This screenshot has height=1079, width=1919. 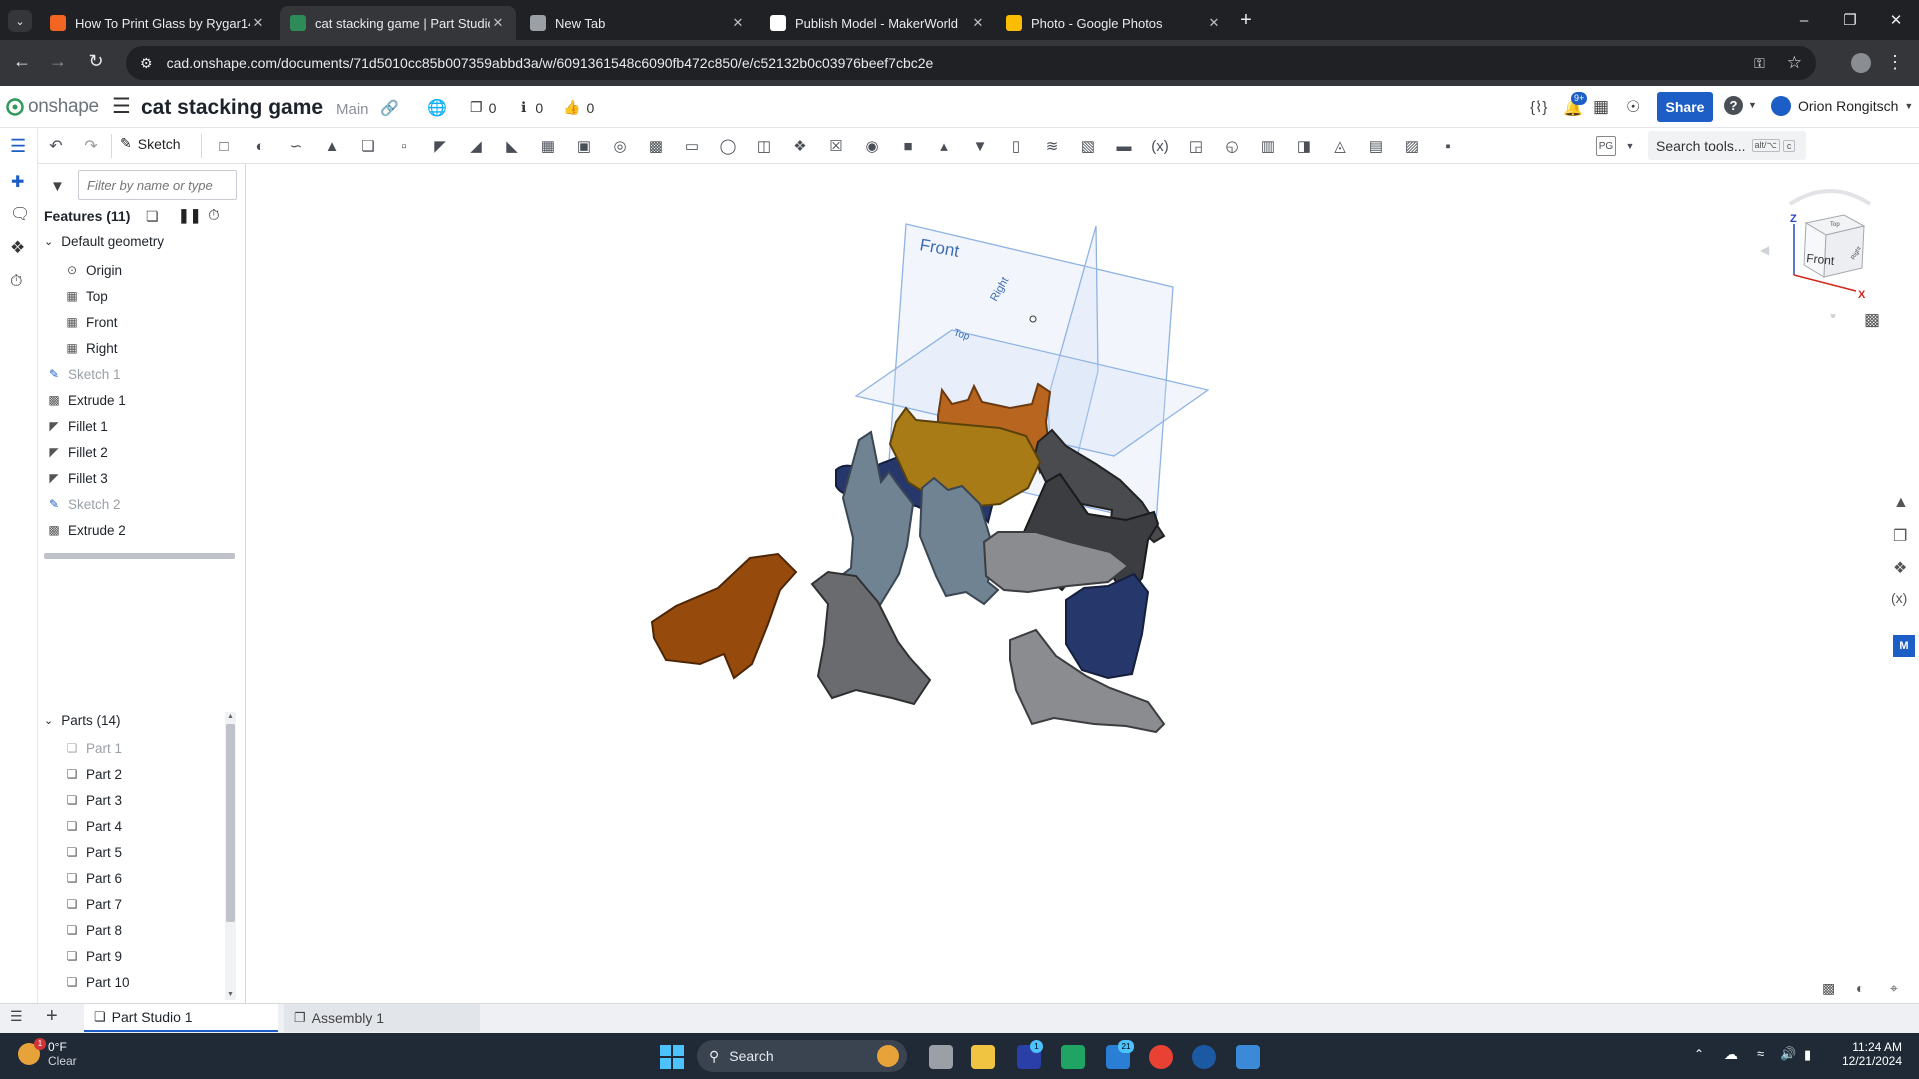 What do you see at coordinates (836, 146) in the screenshot?
I see `delete-part-icon: ☒` at bounding box center [836, 146].